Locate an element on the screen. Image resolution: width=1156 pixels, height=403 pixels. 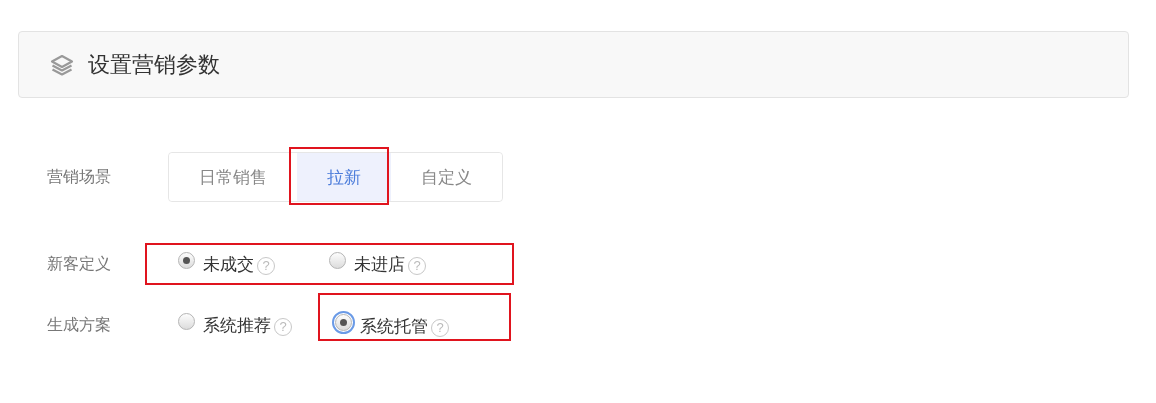
field-label: 新客定义 is located at coordinates (79, 263).